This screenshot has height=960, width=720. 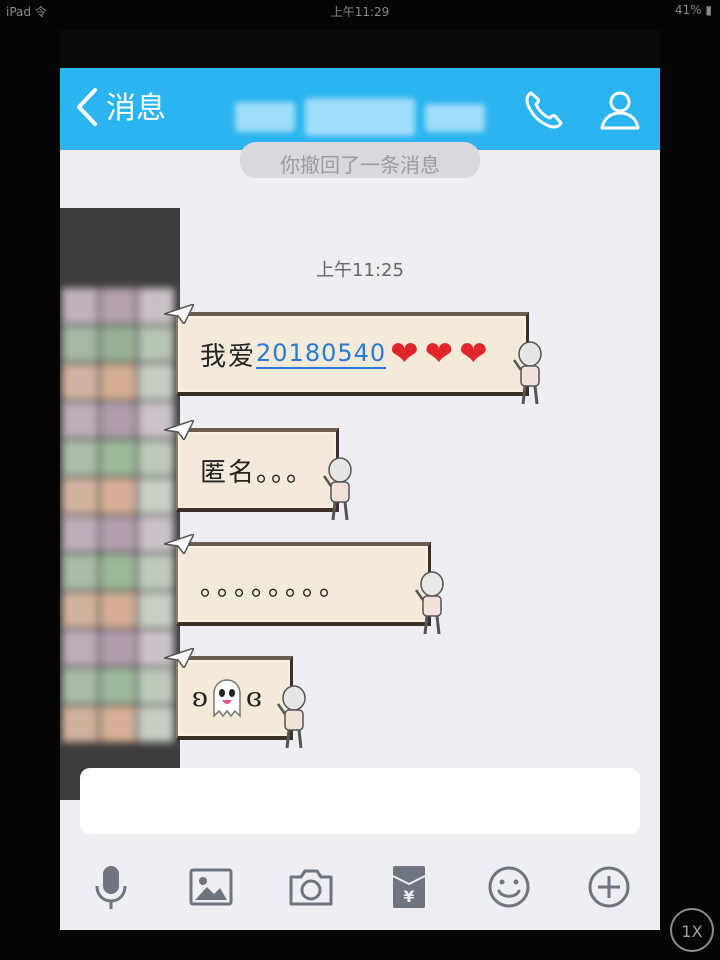 I want to click on recall-notice: 你撤回了一条消息, so click(x=360, y=160).